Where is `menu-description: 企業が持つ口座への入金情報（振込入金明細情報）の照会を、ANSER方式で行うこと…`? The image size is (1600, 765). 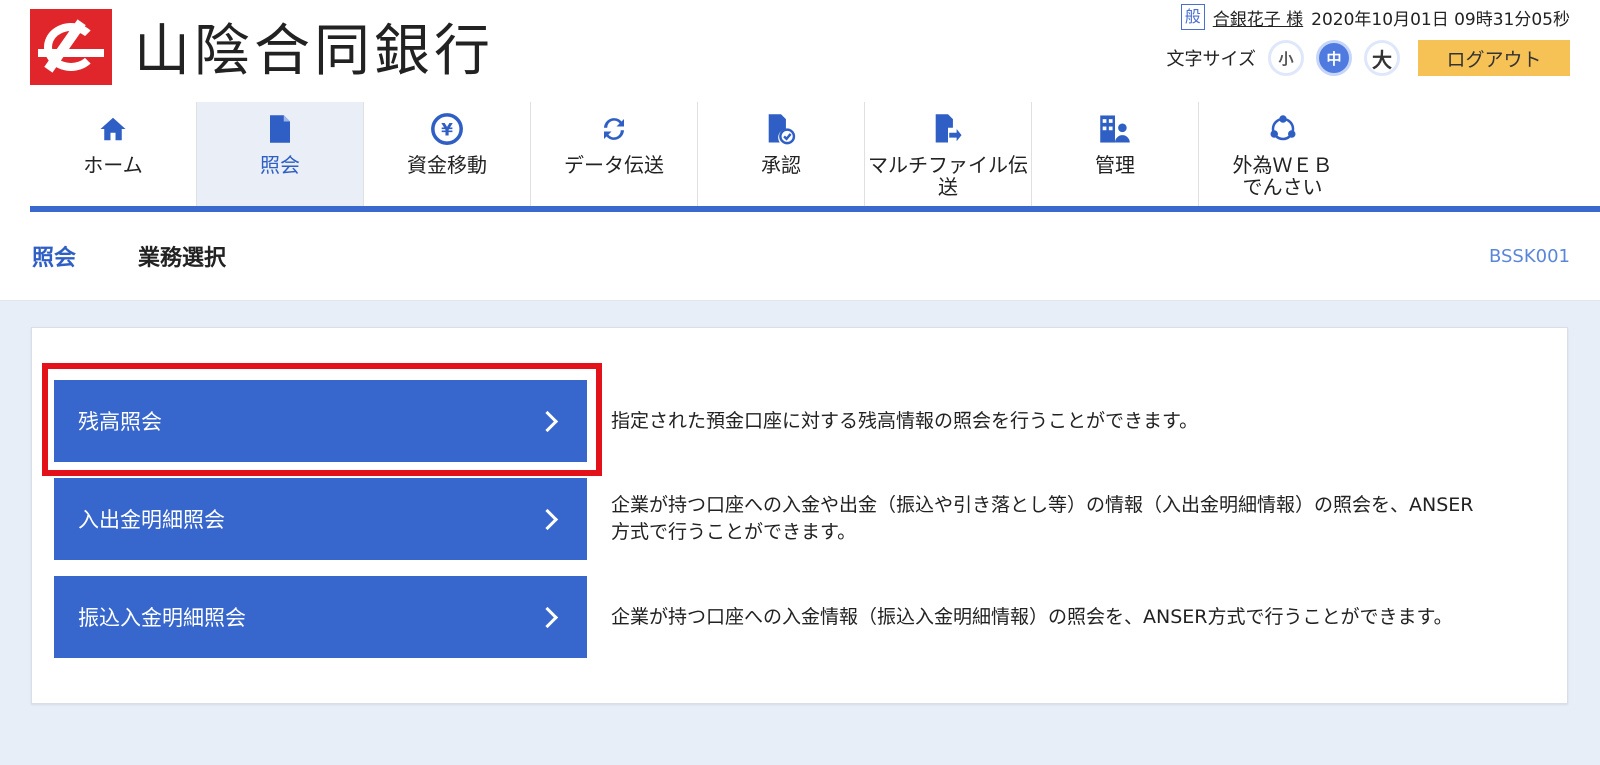 menu-description: 企業が持つ口座への入金情報（振込入金明細情報）の照会を、ANSER方式で行うこと… is located at coordinates (1032, 616).